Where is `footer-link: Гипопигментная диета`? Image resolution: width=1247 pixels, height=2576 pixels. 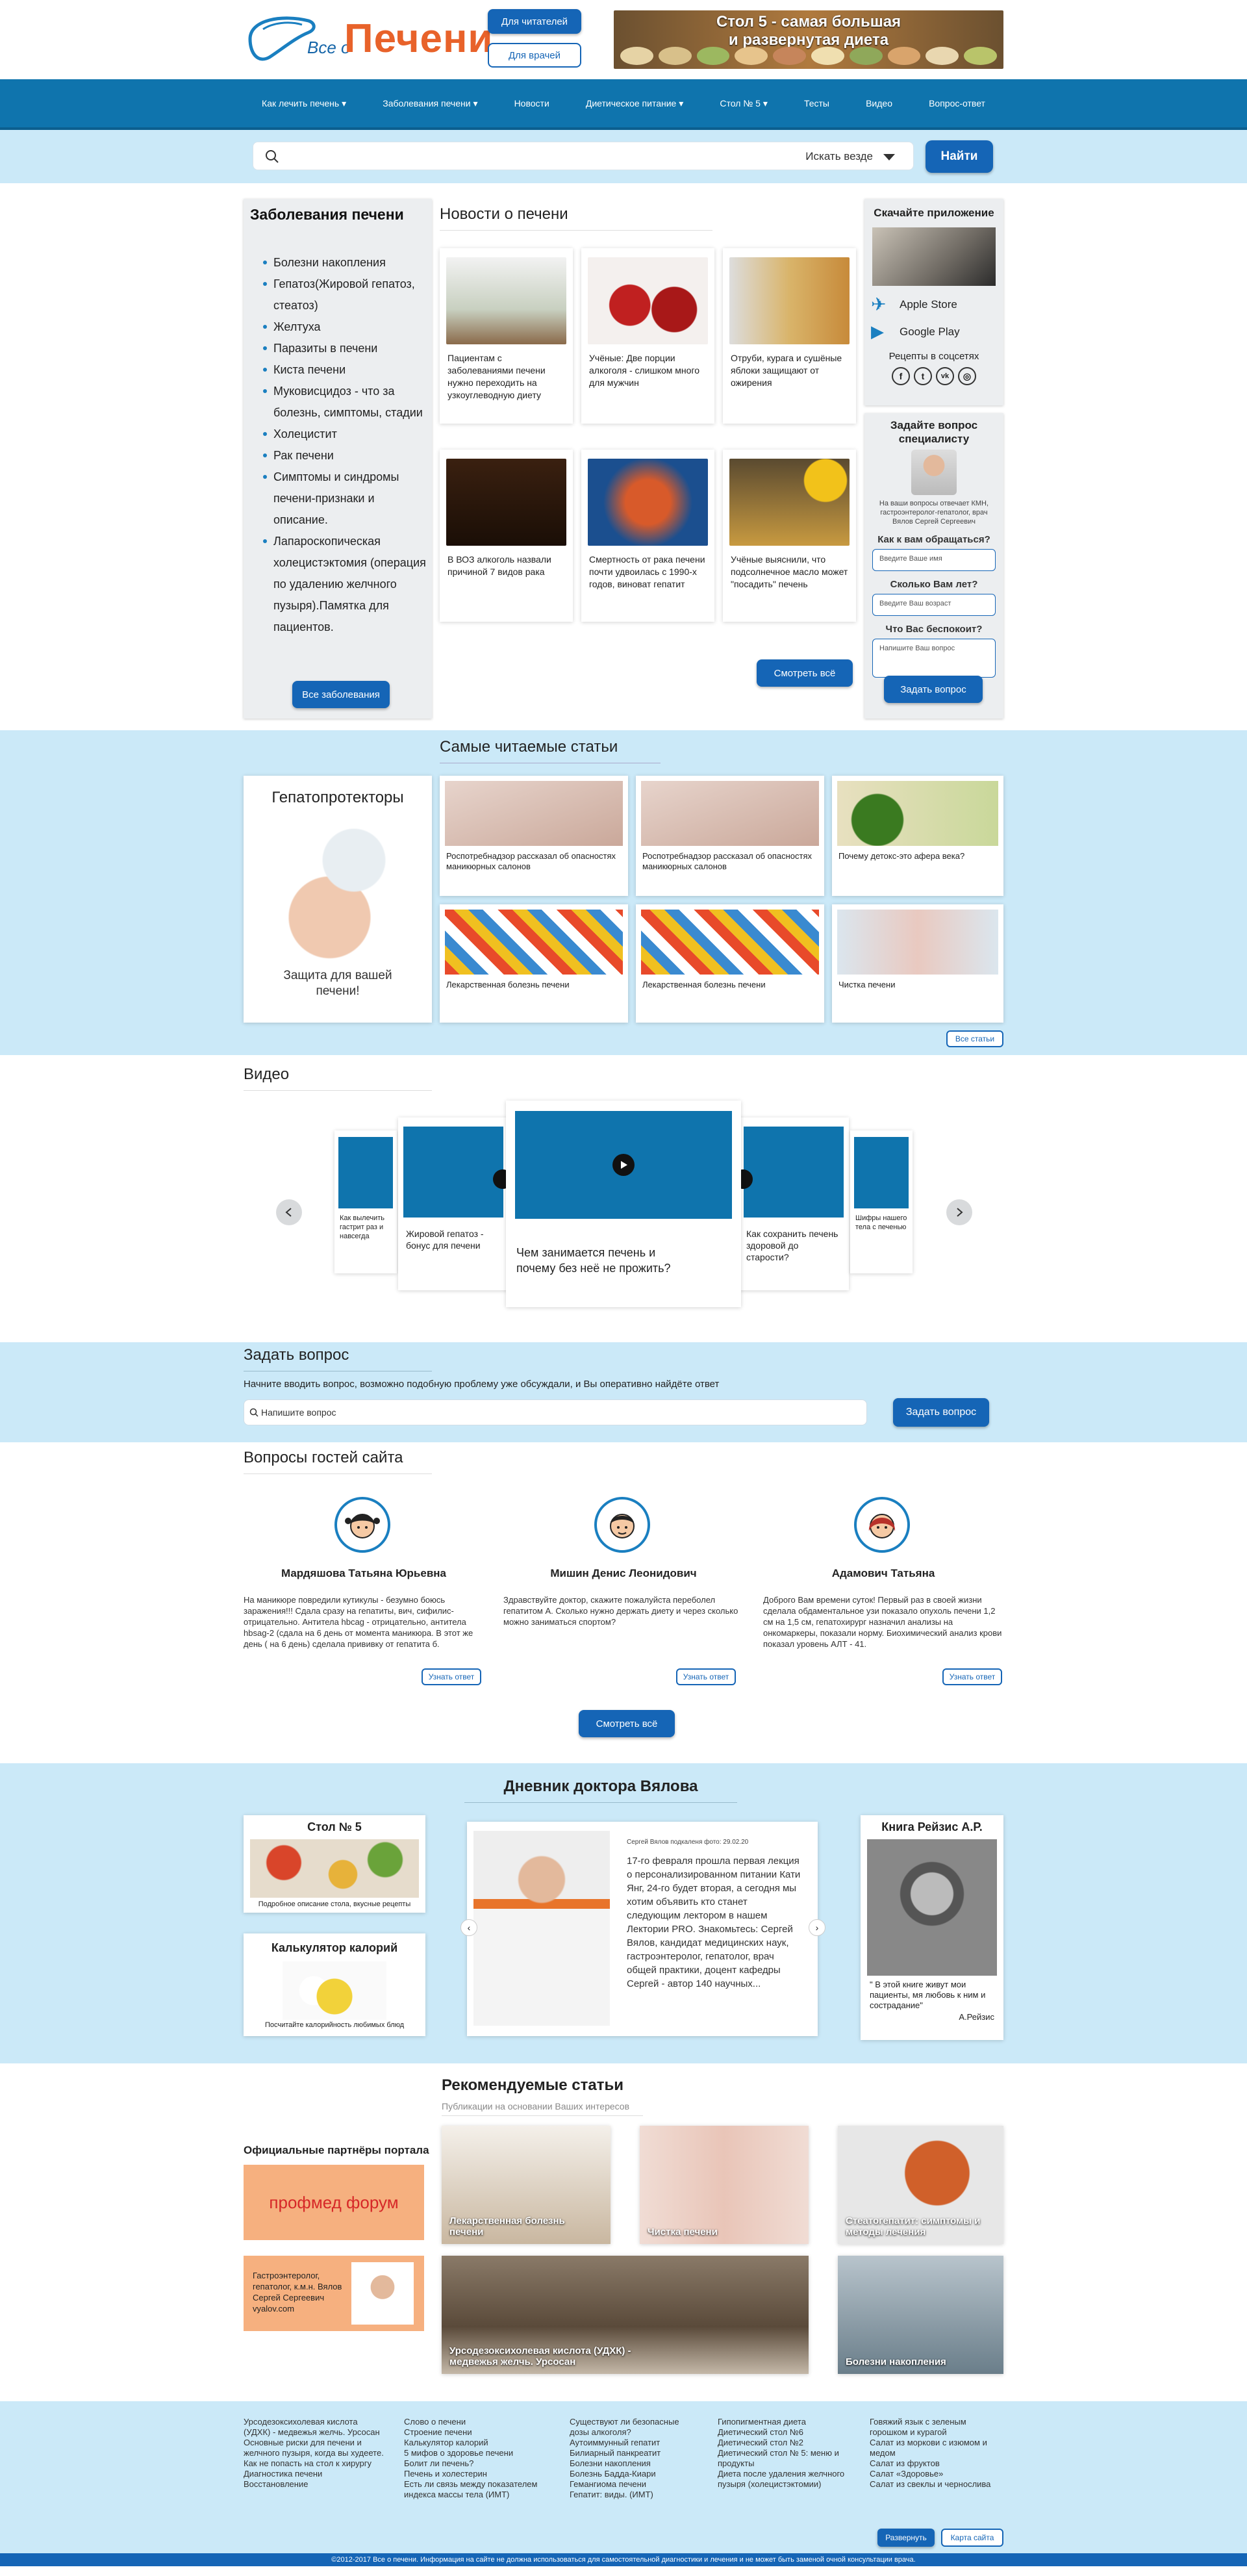
footer-link: Гипопигментная диета is located at coordinates (783, 2422).